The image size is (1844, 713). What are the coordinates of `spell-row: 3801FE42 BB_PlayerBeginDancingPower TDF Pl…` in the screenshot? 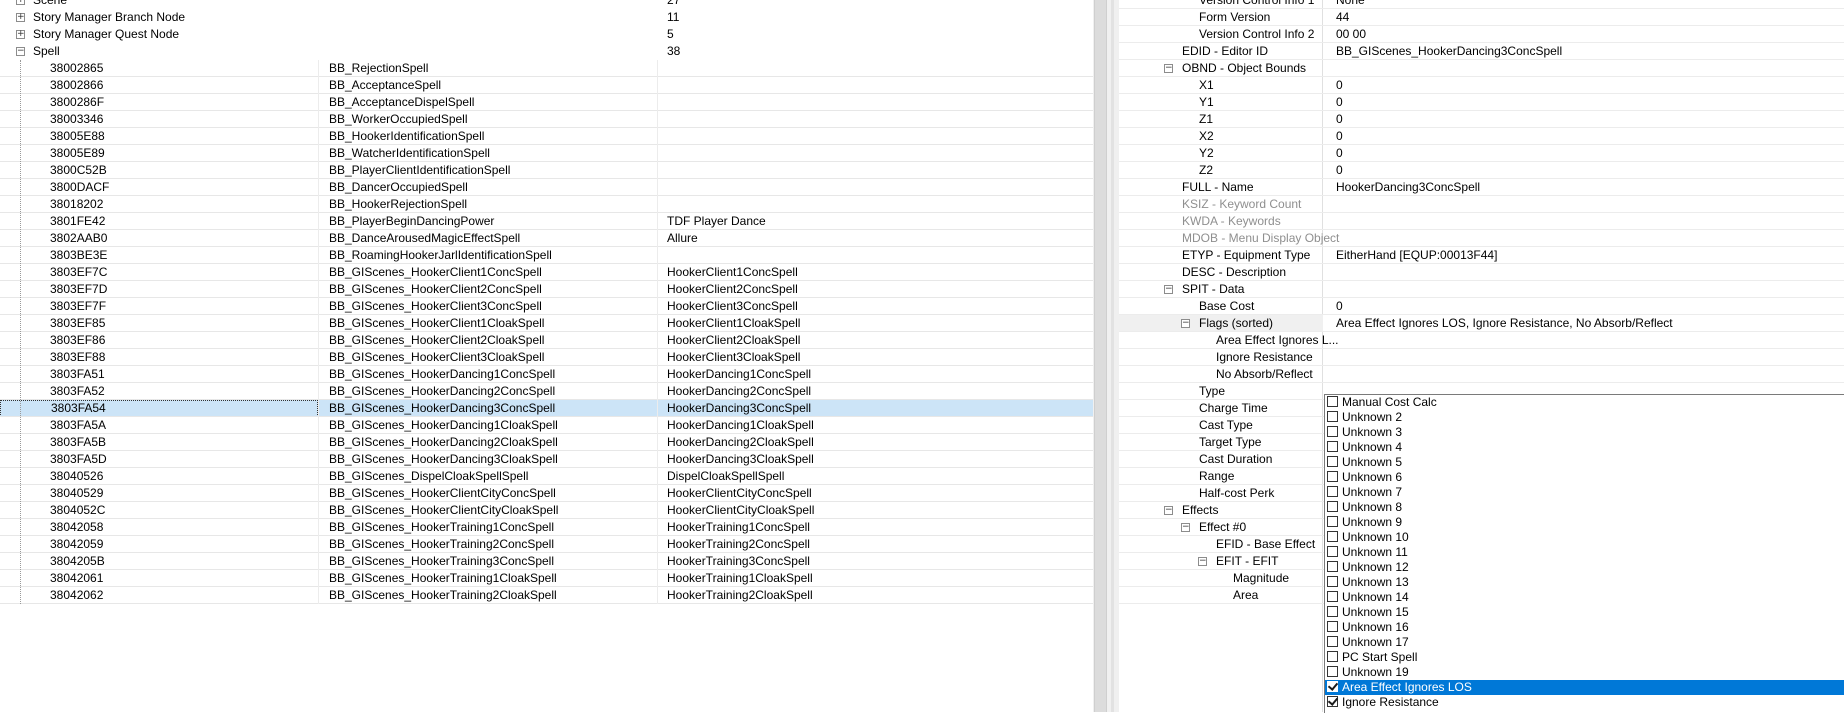 It's located at (546, 221).